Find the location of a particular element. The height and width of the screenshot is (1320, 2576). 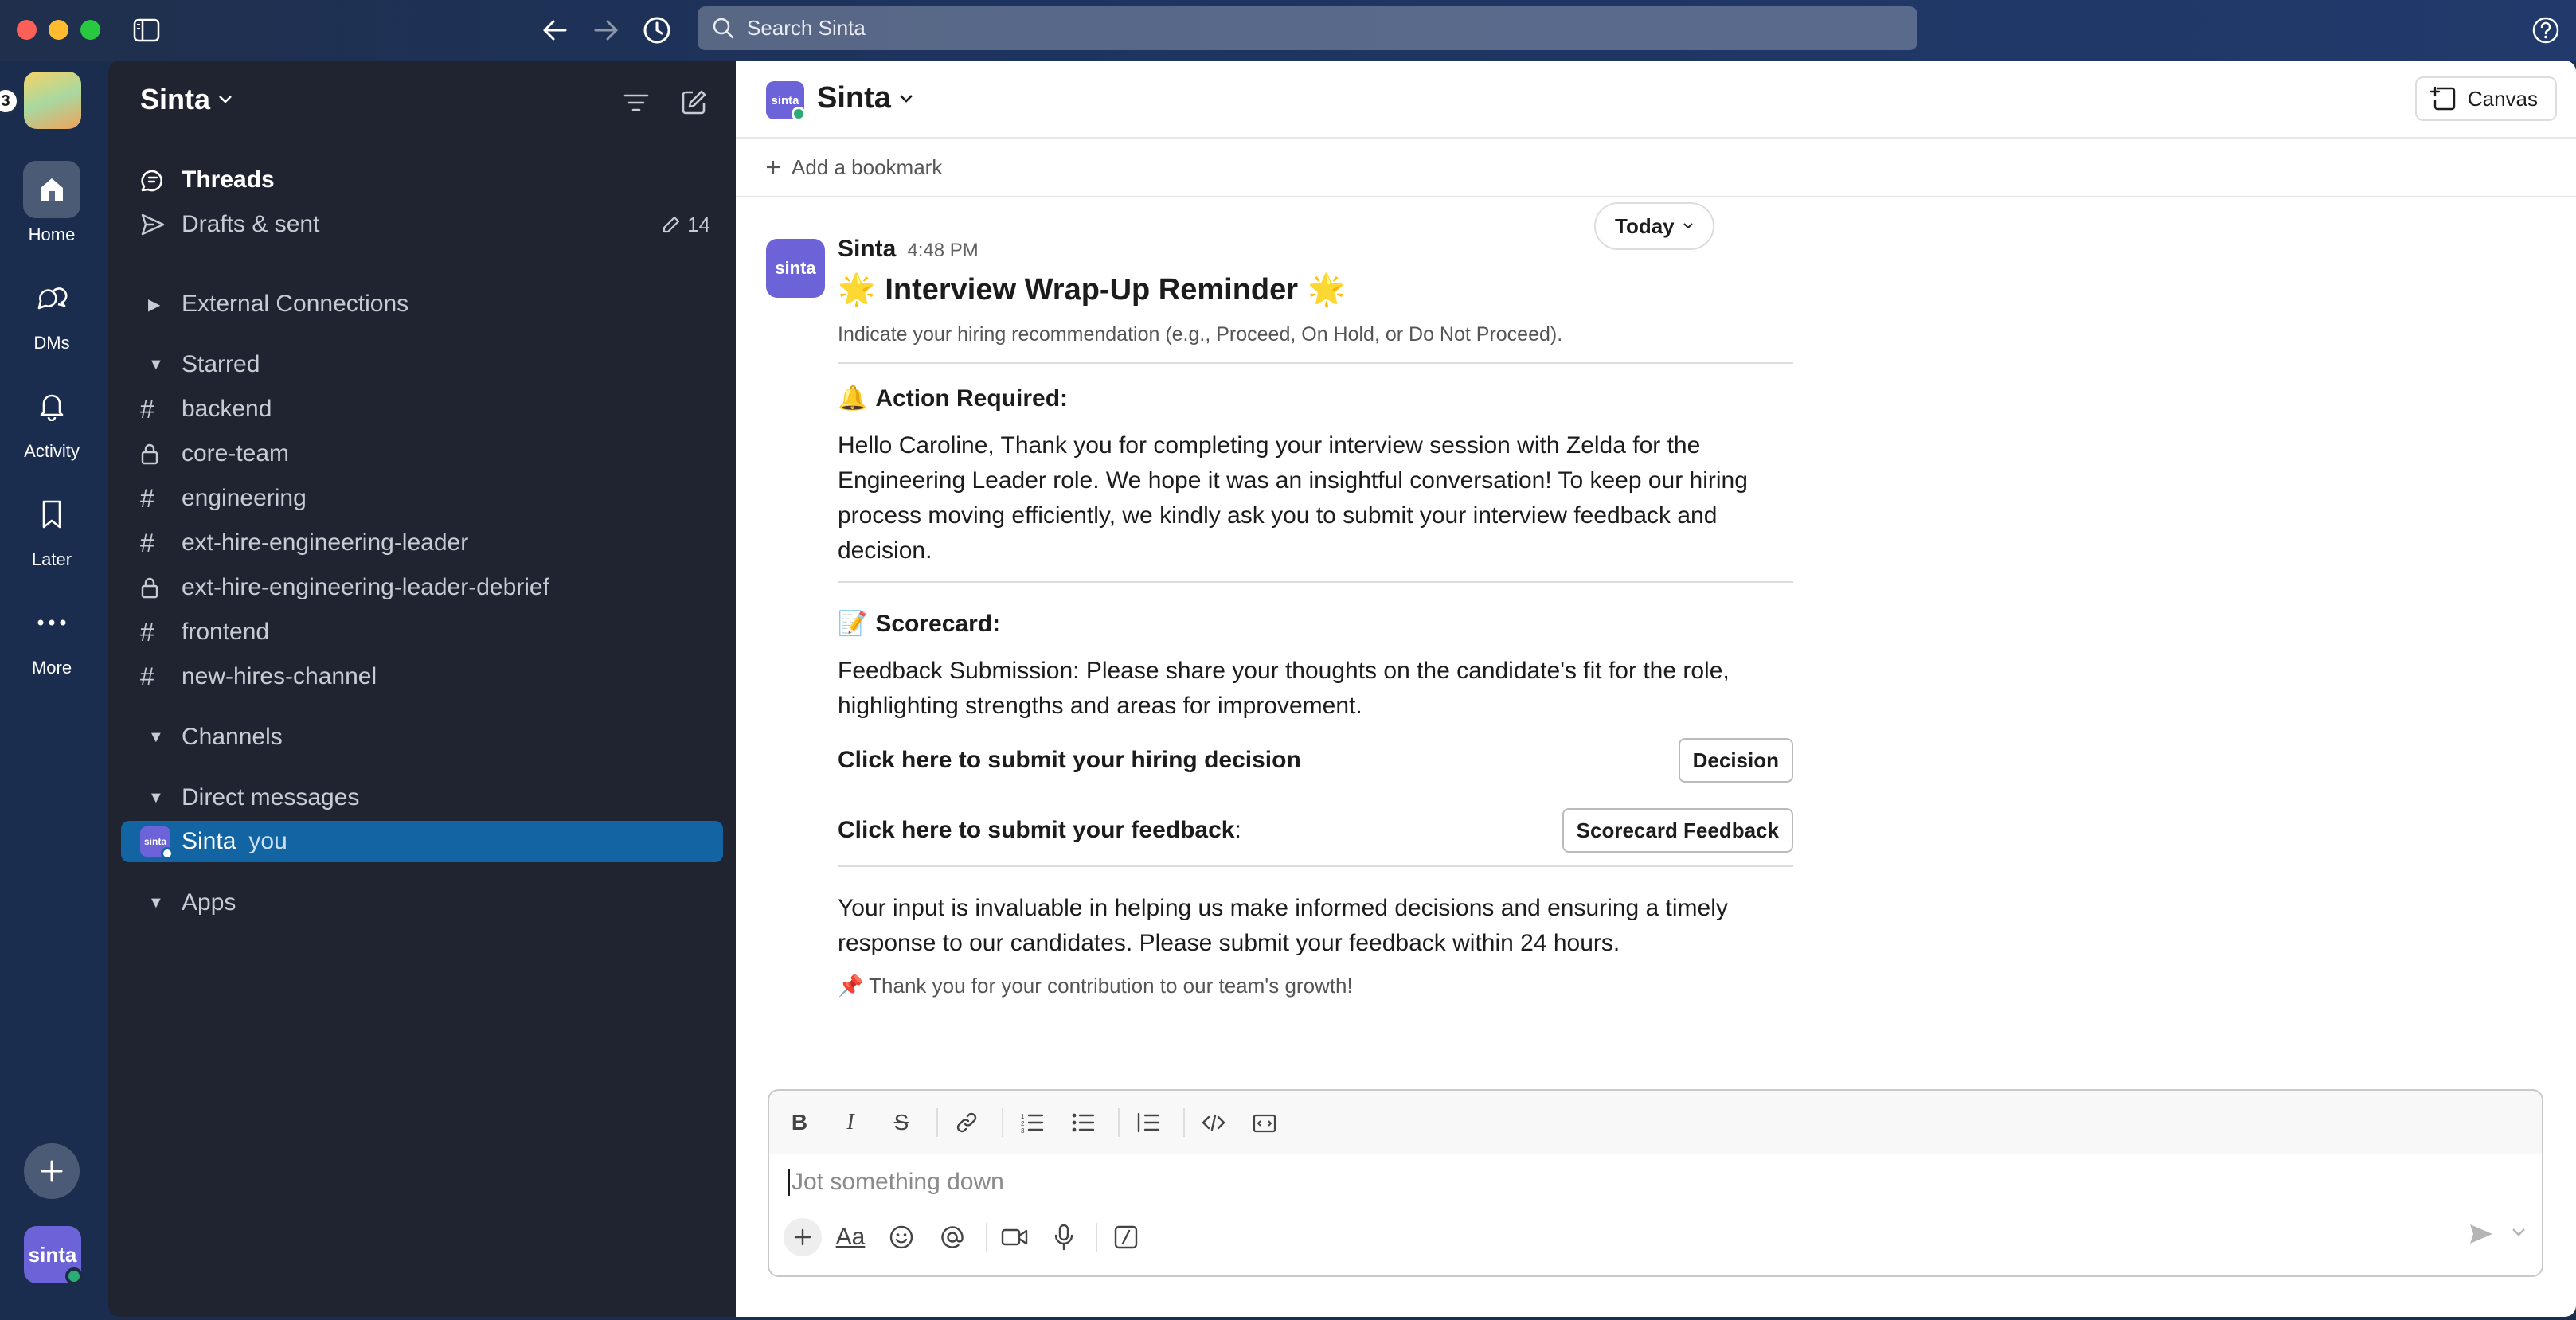

channel-name: new-hires-channel is located at coordinates (279, 676).